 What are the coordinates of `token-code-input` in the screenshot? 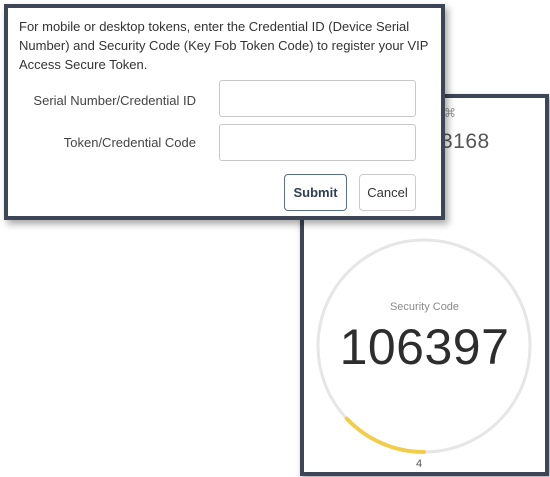 It's located at (317, 142).